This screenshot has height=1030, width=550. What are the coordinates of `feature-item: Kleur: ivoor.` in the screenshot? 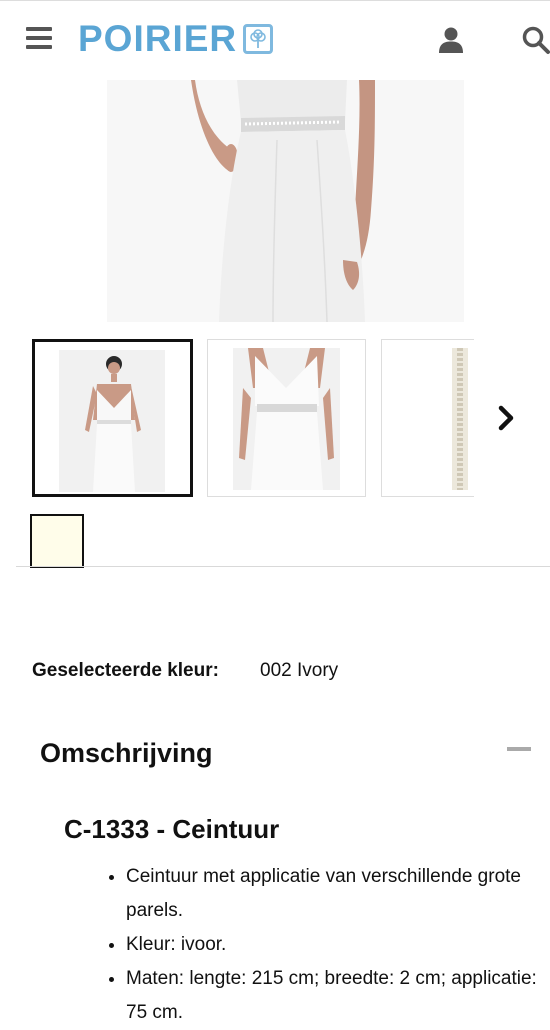 It's located at (336, 945).